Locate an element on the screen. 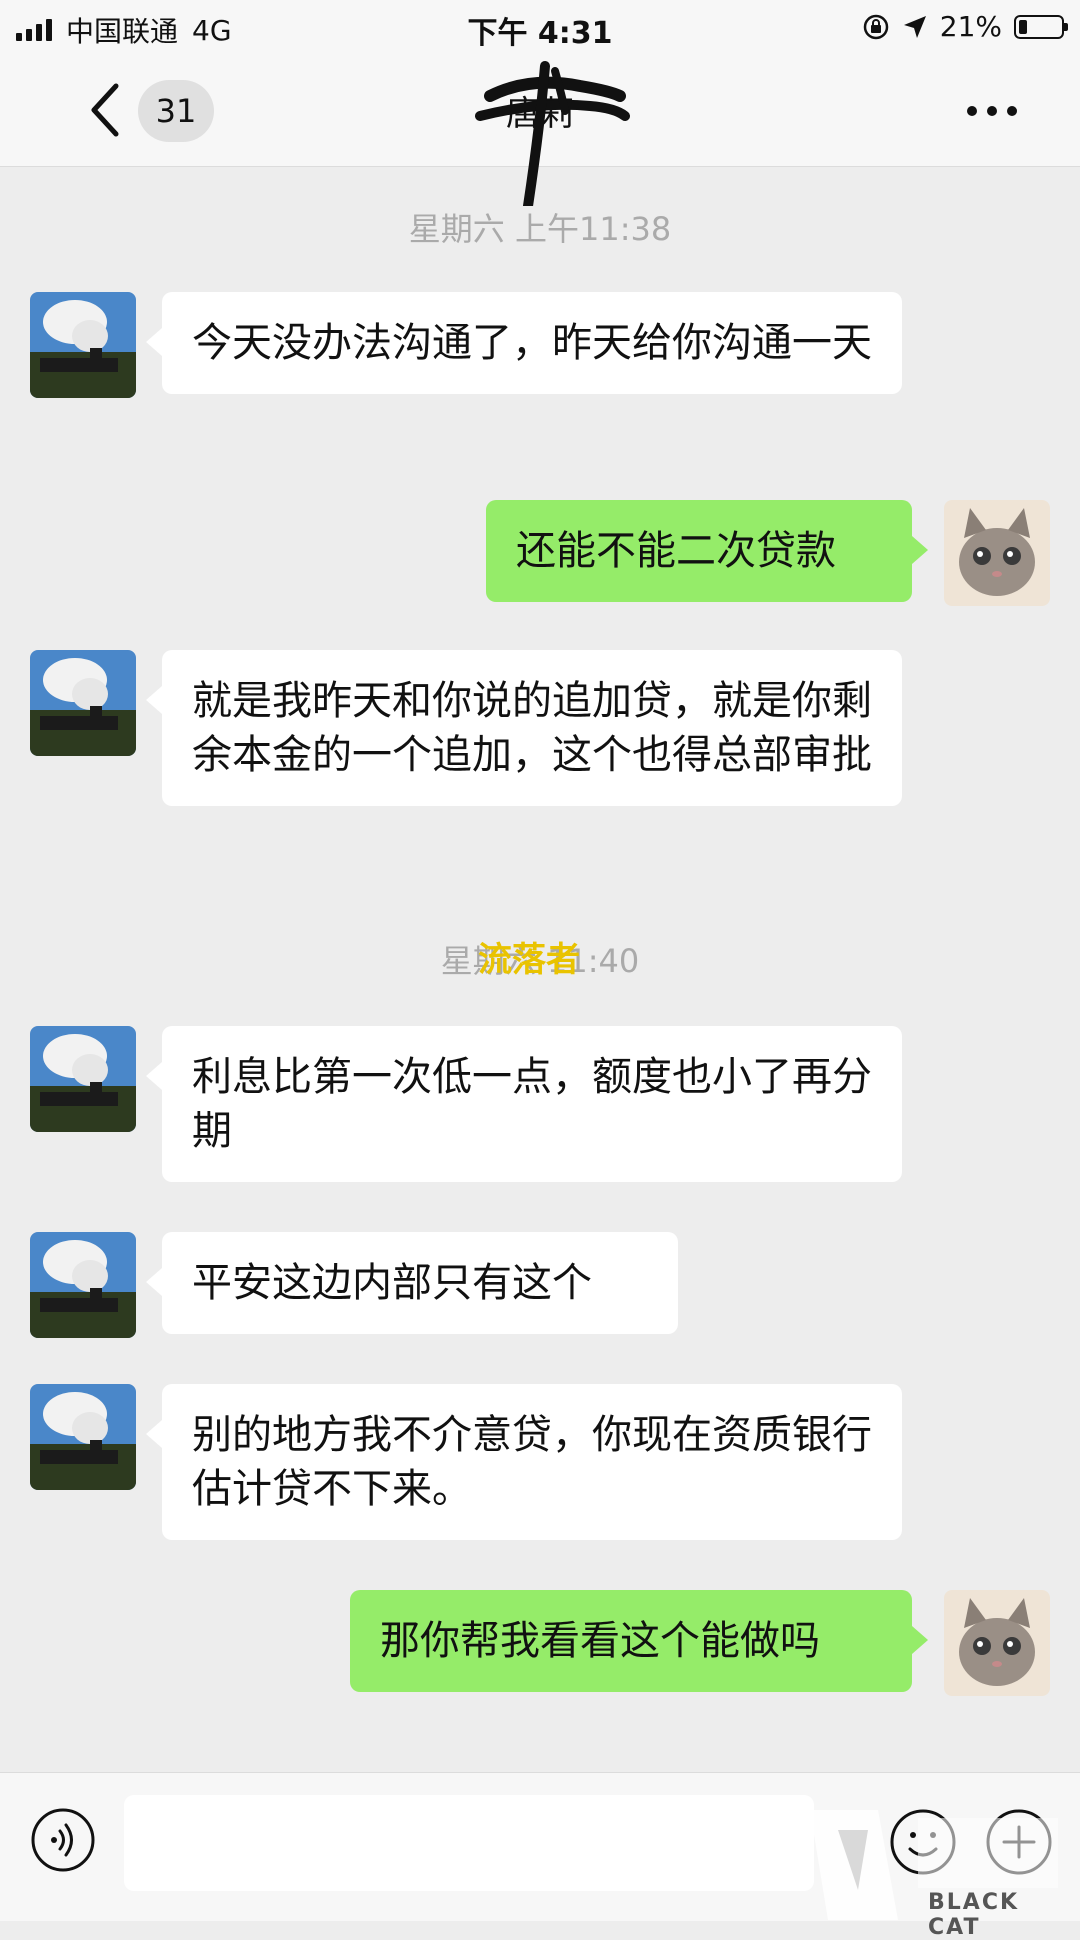 This screenshot has height=1940, width=1080. incoming-message-bubble: 平安这边内部只有这个 is located at coordinates (412, 1283).